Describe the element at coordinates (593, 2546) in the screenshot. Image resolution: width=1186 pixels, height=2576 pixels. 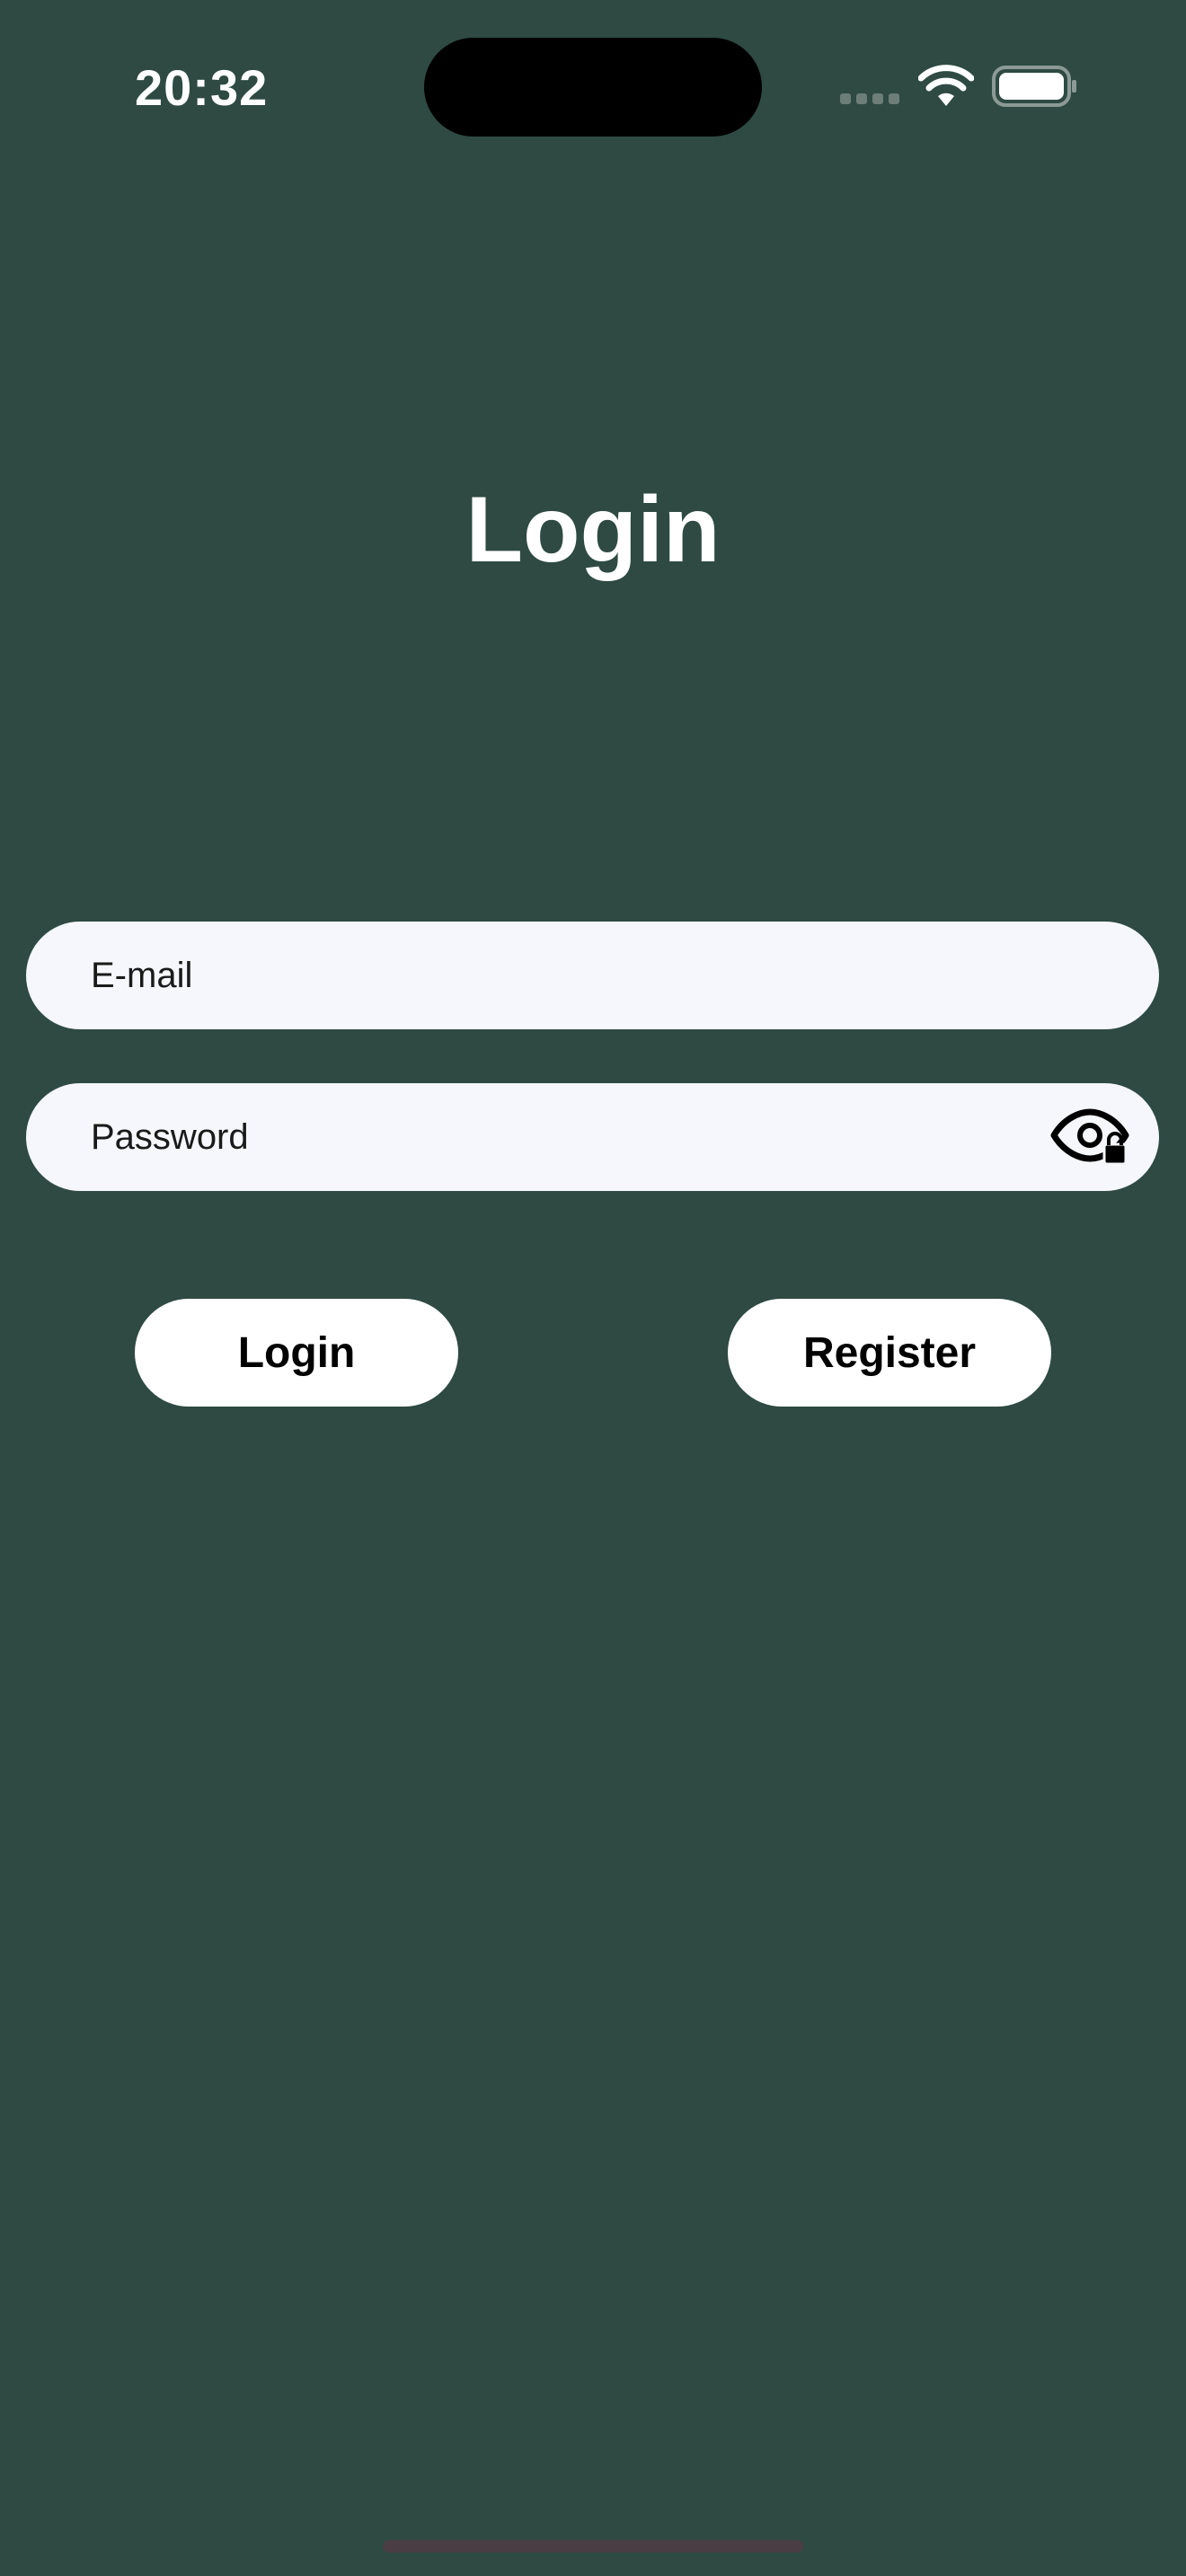
I see `home-indicator` at that location.